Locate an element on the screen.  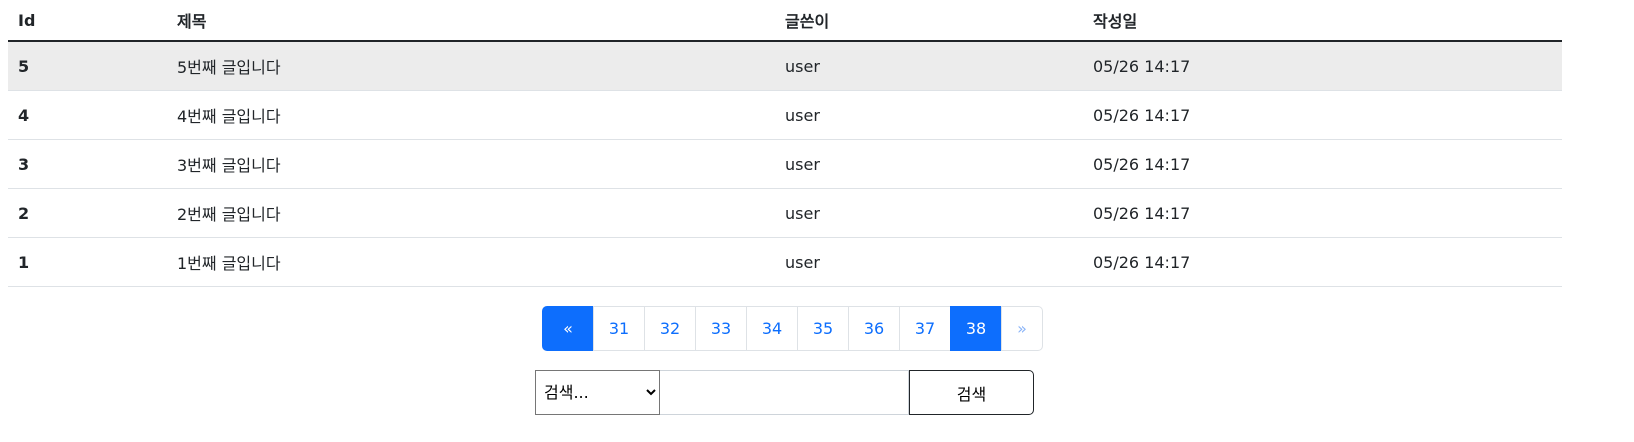
cell-title: 4번째 글입니다 is located at coordinates (471, 115).